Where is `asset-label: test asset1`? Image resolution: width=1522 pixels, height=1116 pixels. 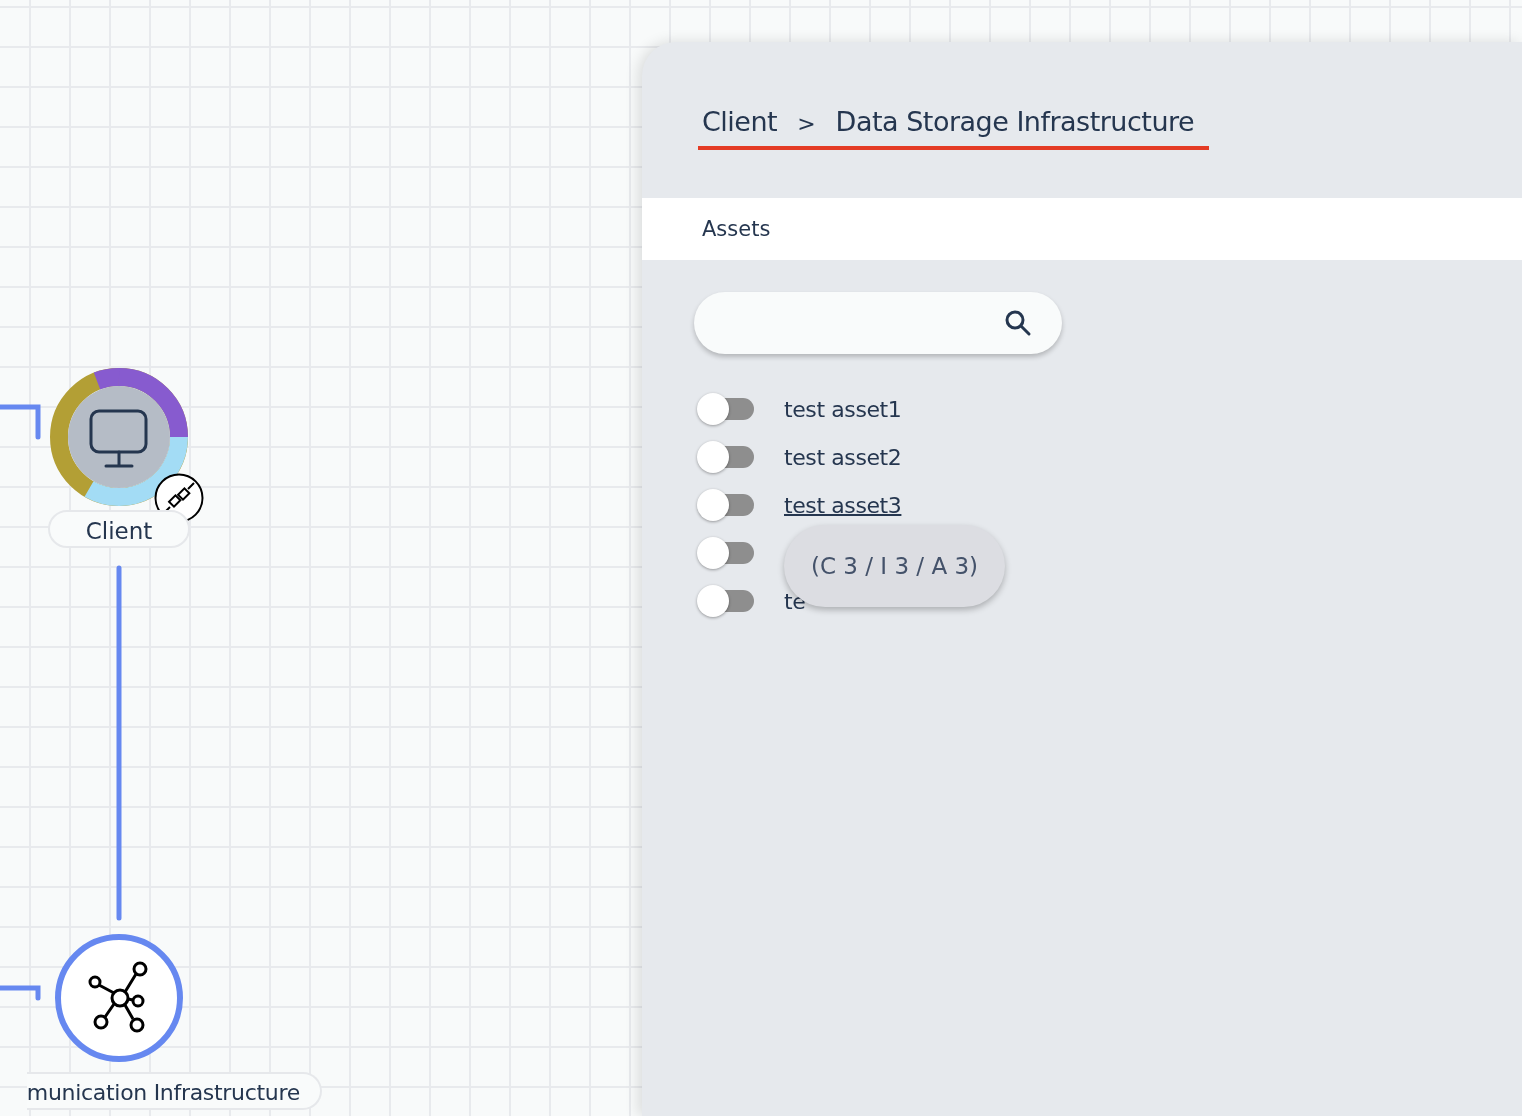
asset-label: test asset1 is located at coordinates (843, 409).